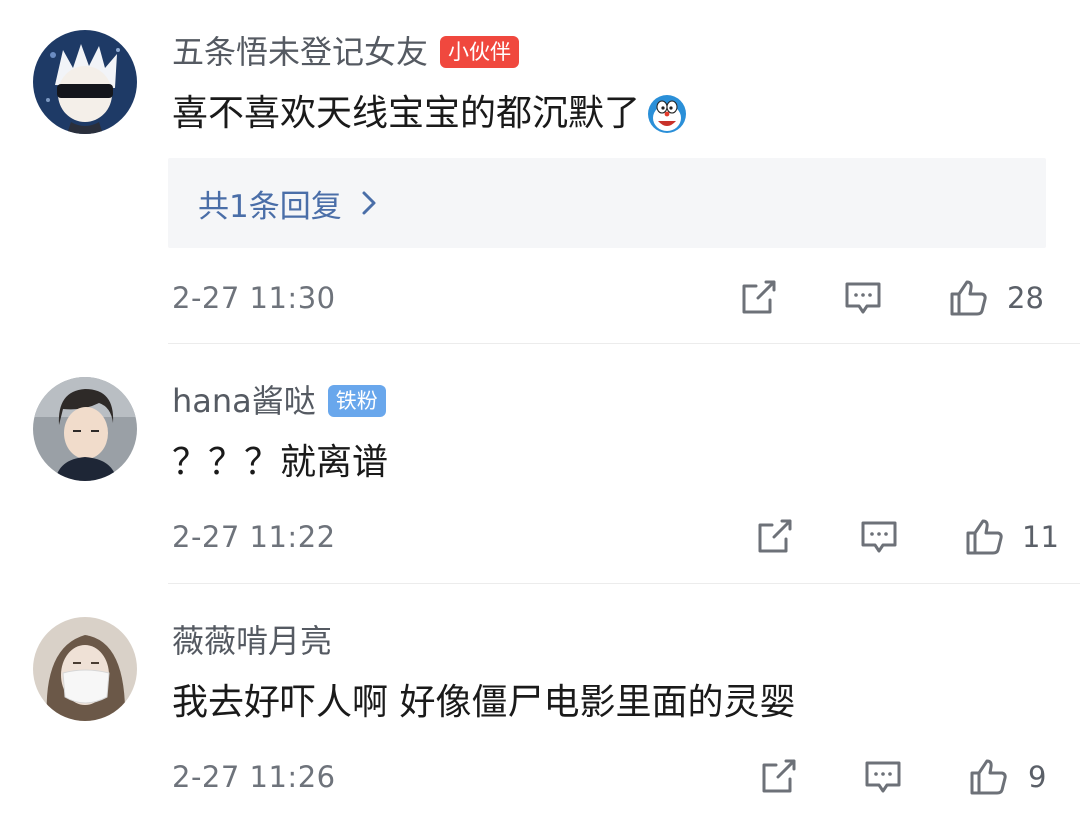  I want to click on comment-content: 喜不喜欢天线宝宝的都沉默了, so click(430, 114).